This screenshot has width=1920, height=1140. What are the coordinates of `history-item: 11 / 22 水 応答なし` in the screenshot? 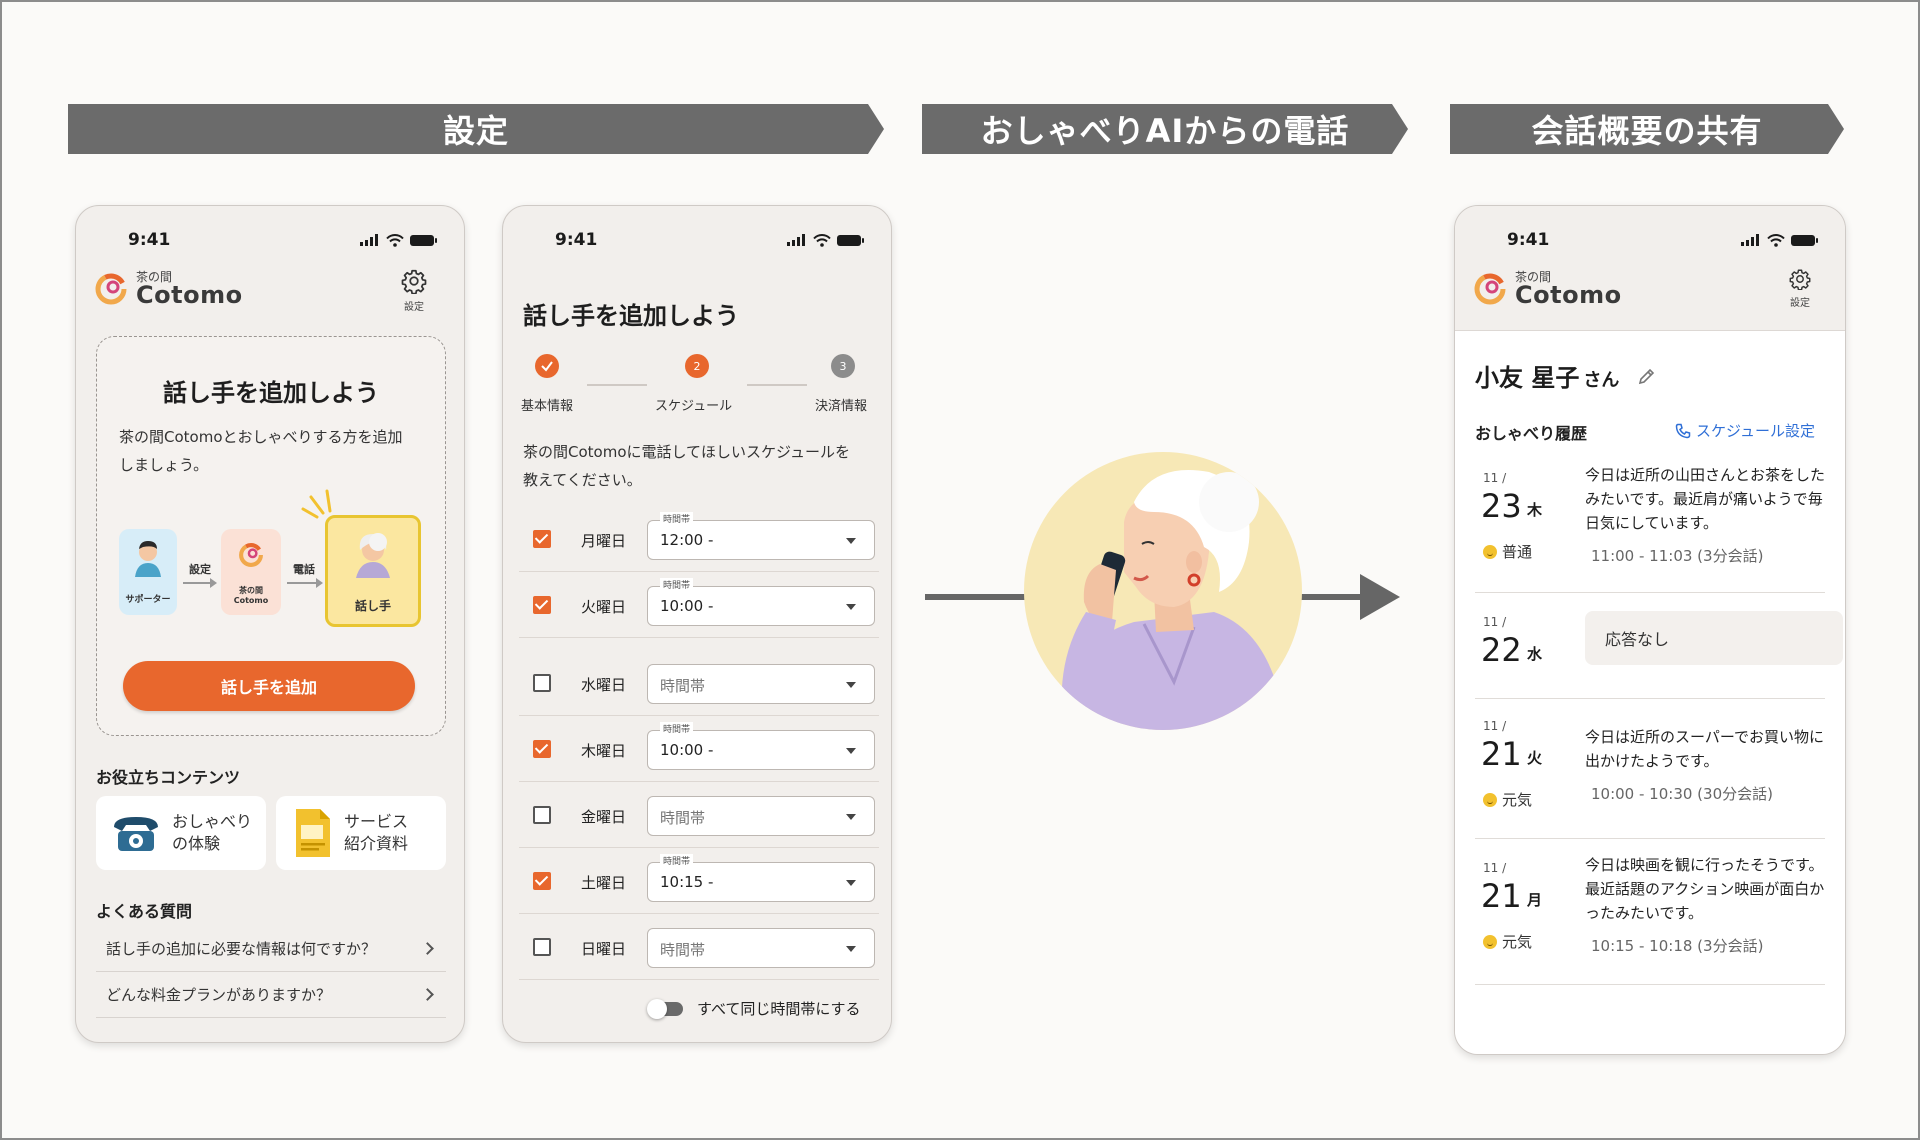 It's located at (1659, 646).